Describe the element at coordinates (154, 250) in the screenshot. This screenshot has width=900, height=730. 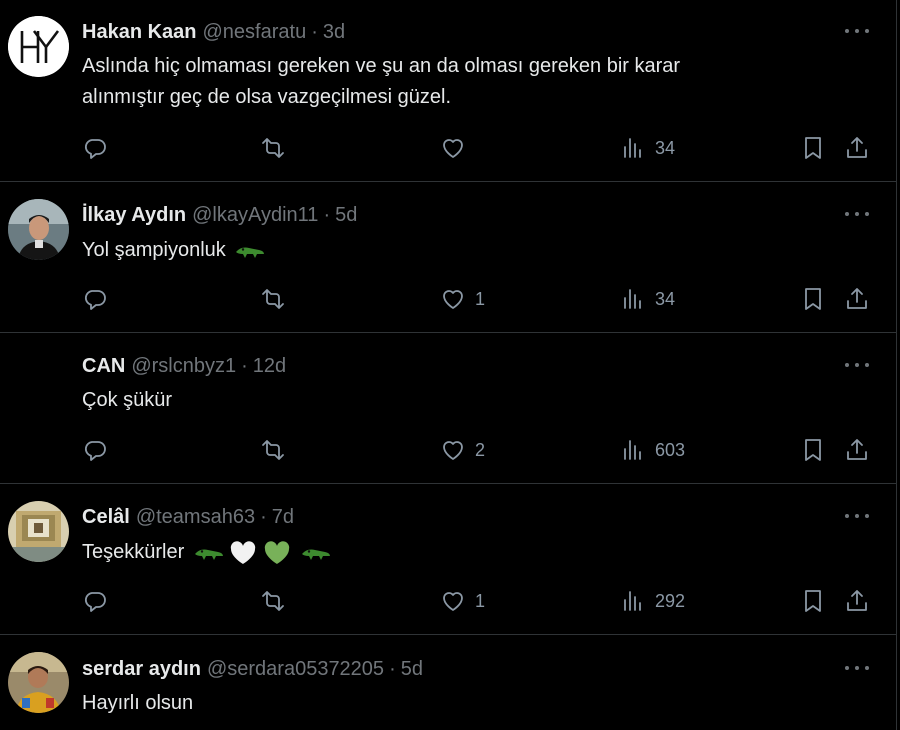
I see `tweet-text-line: Yol şampiyonluk` at that location.